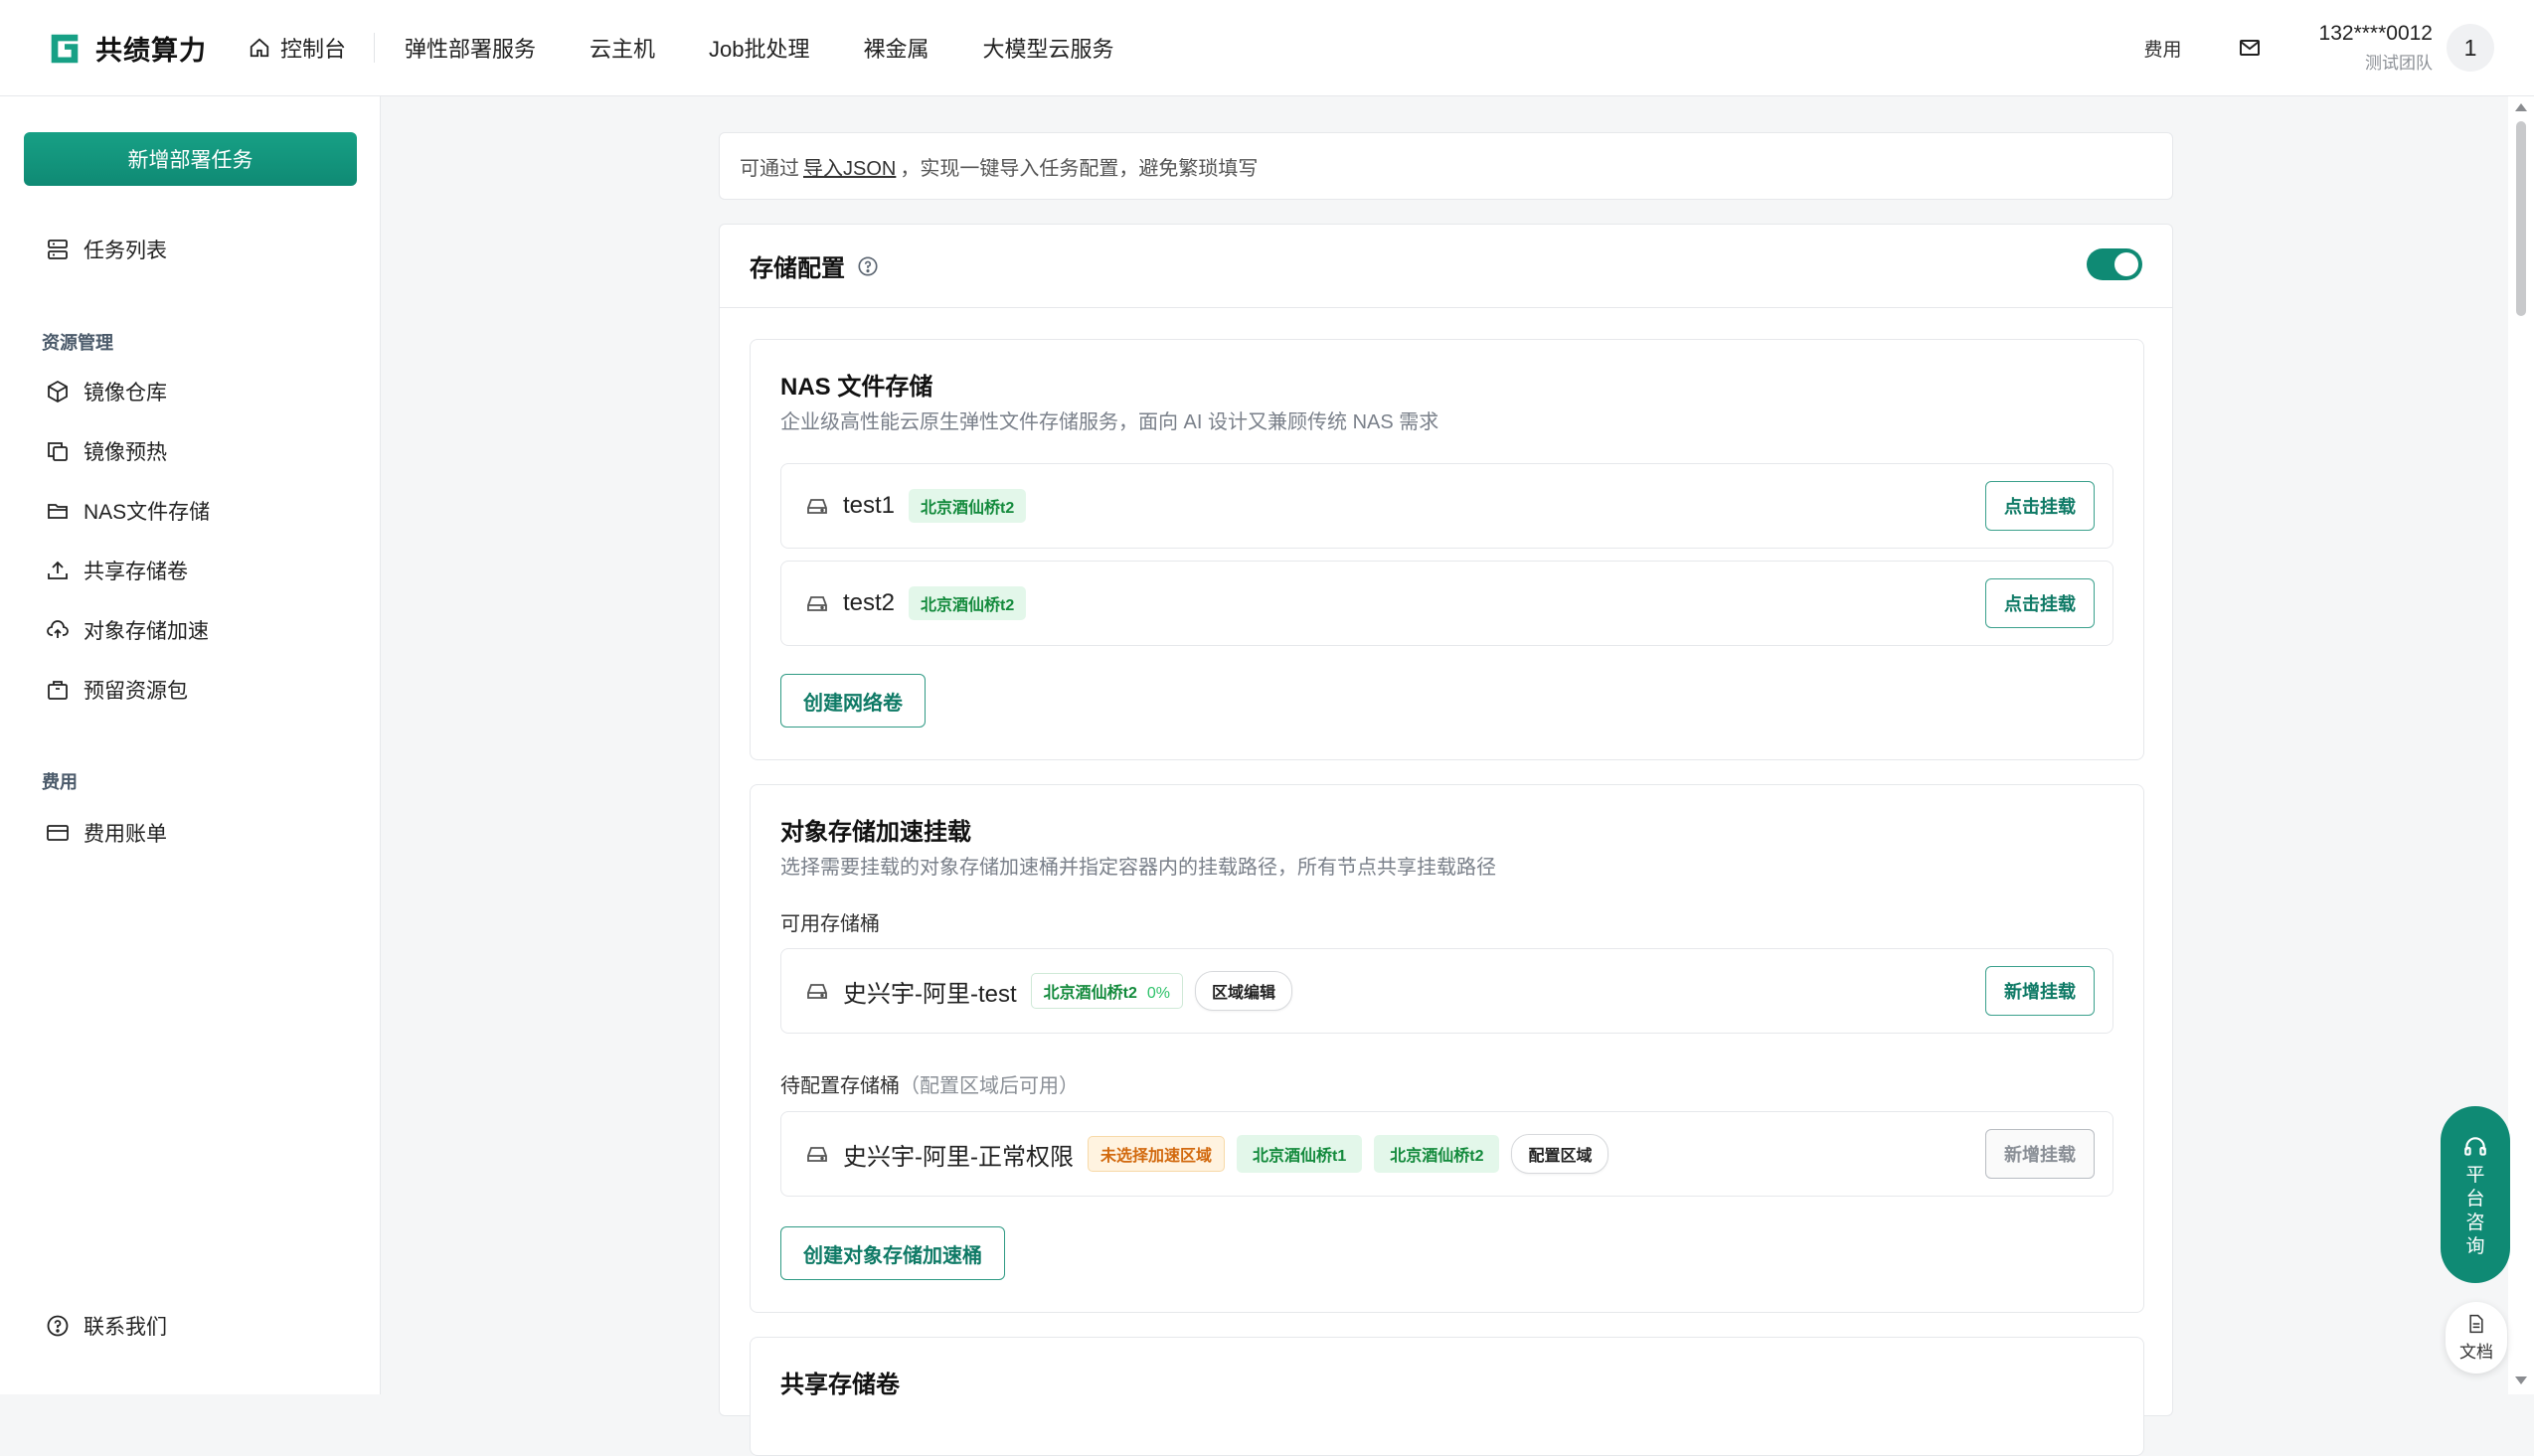 The height and width of the screenshot is (1456, 2534). What do you see at coordinates (622, 48) in the screenshot?
I see `nav-cloud-host: 云主机` at bounding box center [622, 48].